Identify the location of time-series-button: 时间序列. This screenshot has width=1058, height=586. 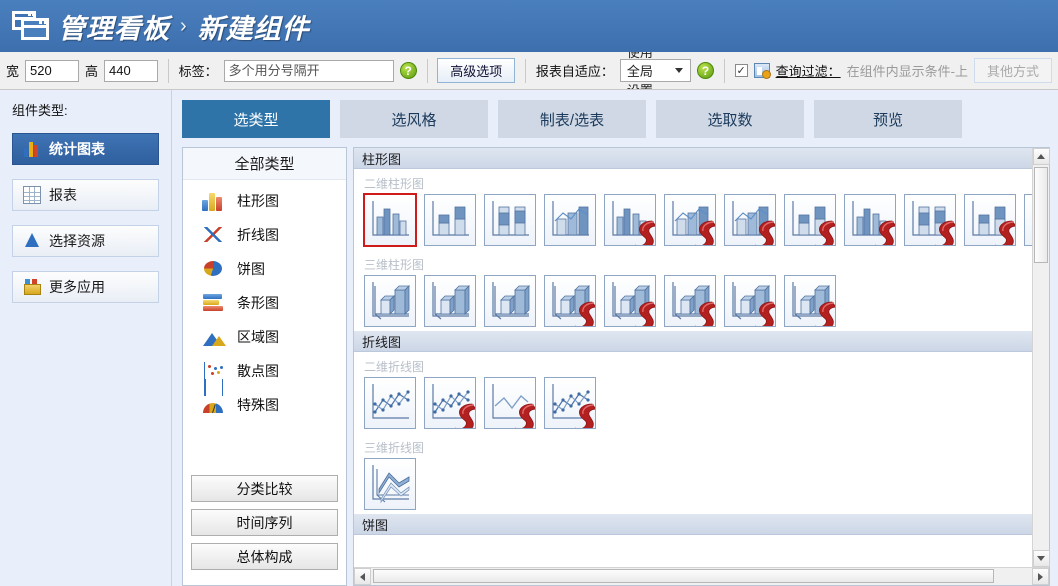
(264, 522).